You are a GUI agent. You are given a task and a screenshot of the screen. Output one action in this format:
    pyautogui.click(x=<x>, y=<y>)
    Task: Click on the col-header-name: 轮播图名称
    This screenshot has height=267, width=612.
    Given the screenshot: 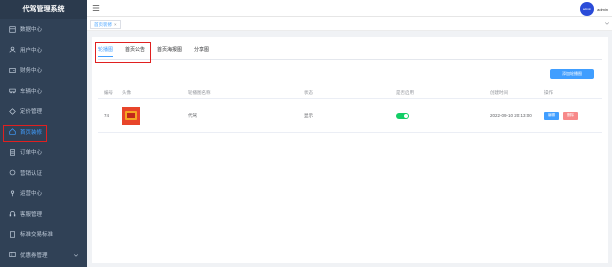 What is the action you would take?
    pyautogui.click(x=199, y=92)
    